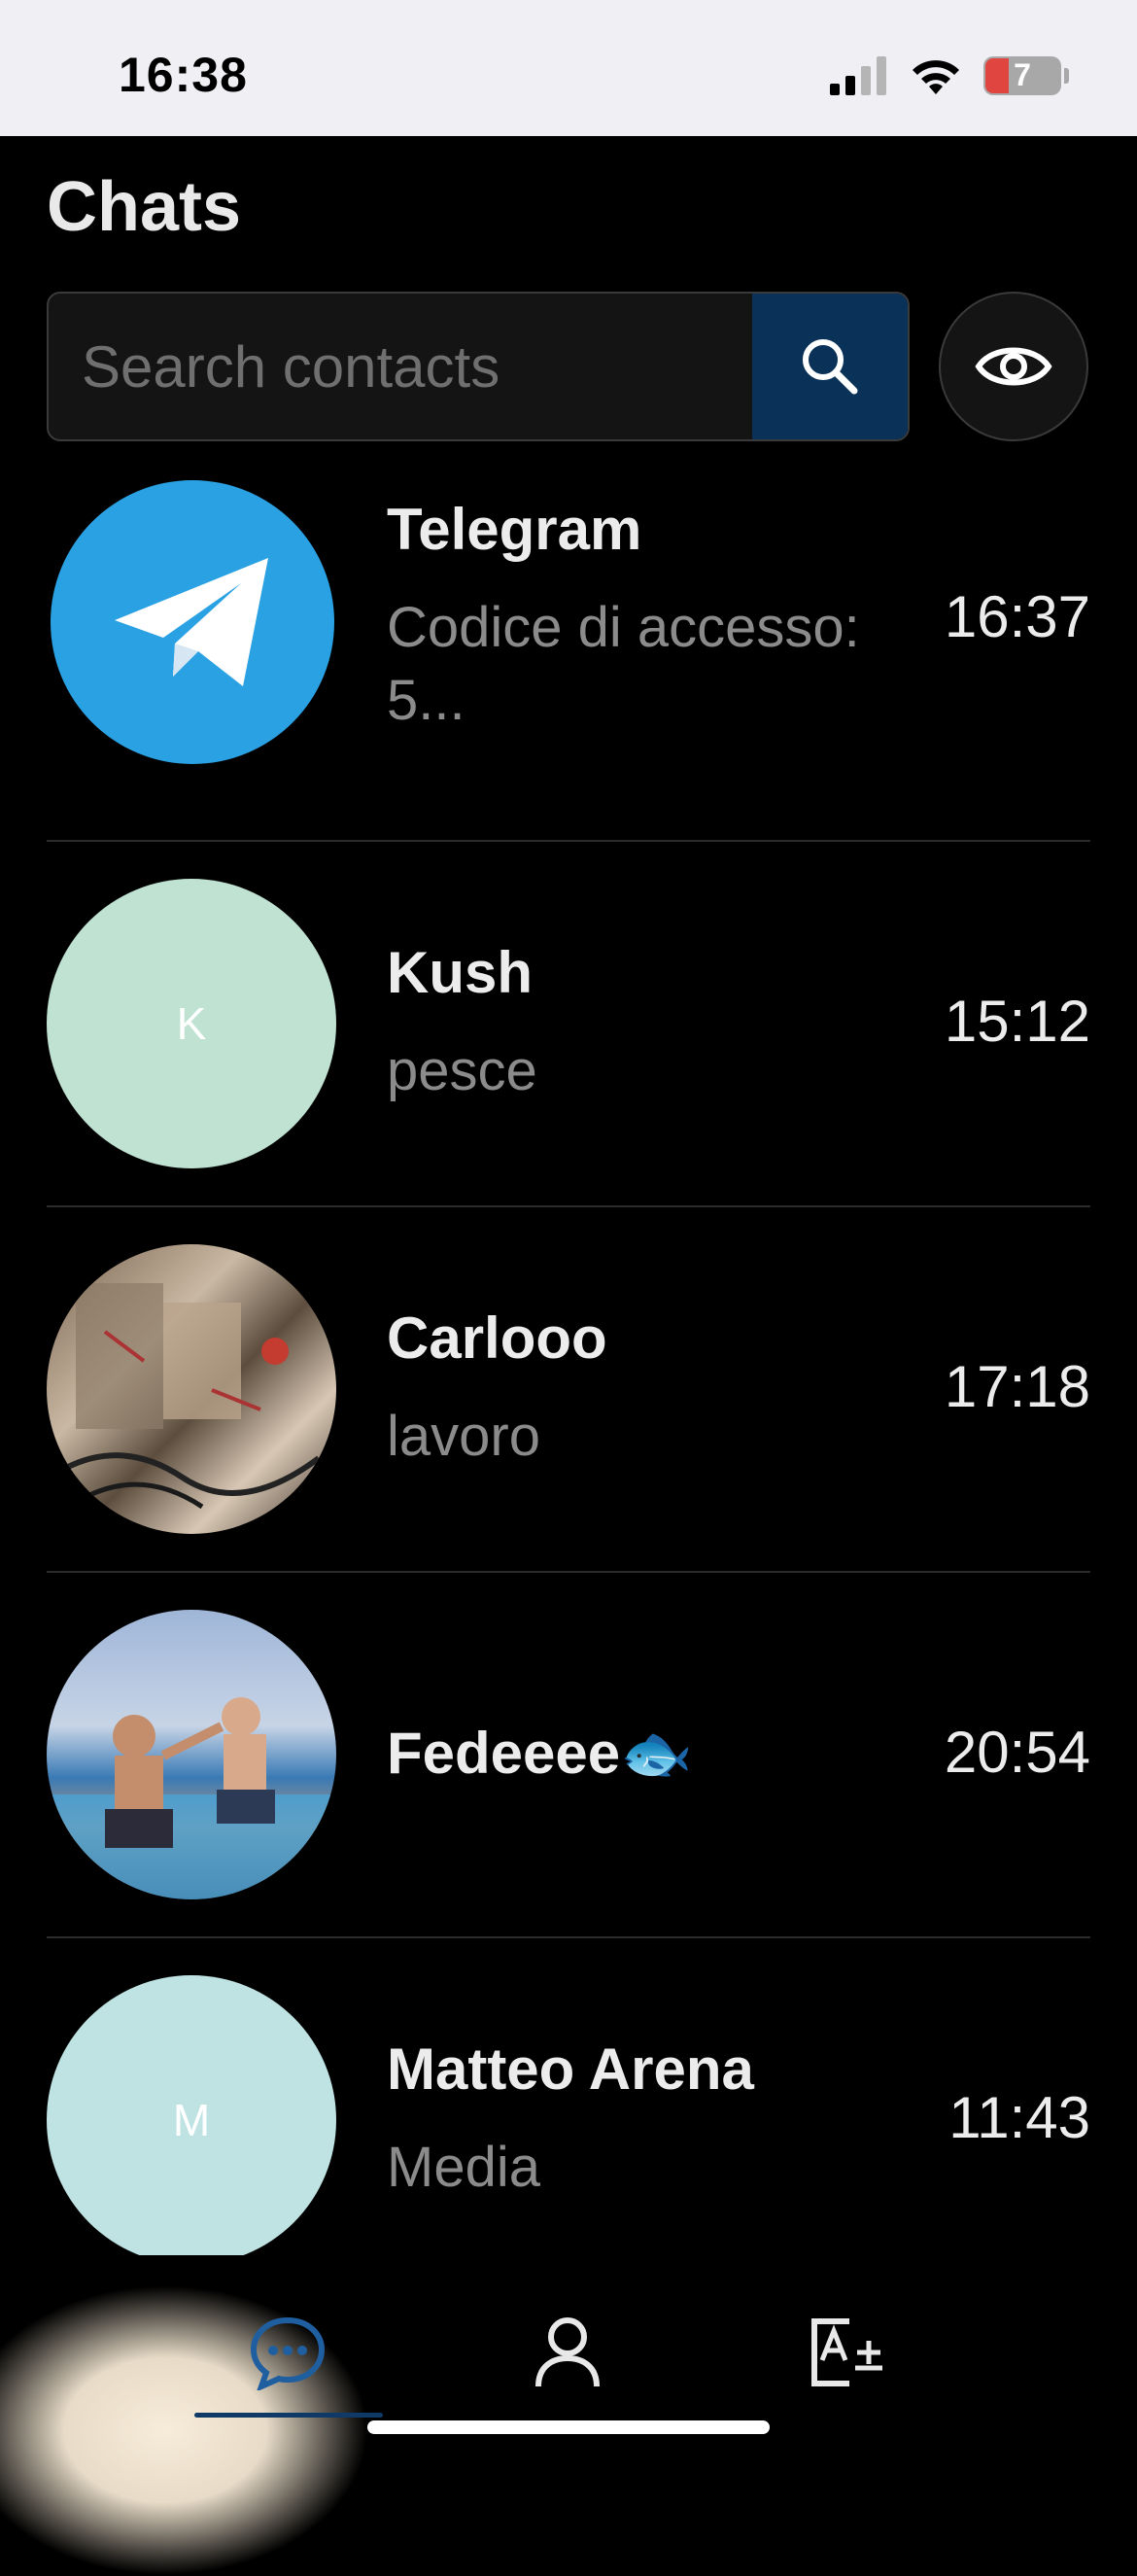 This screenshot has height=2576, width=1137. Describe the element at coordinates (568, 1024) in the screenshot. I see `chat-item-kush: K Kush pesce 15:12` at that location.